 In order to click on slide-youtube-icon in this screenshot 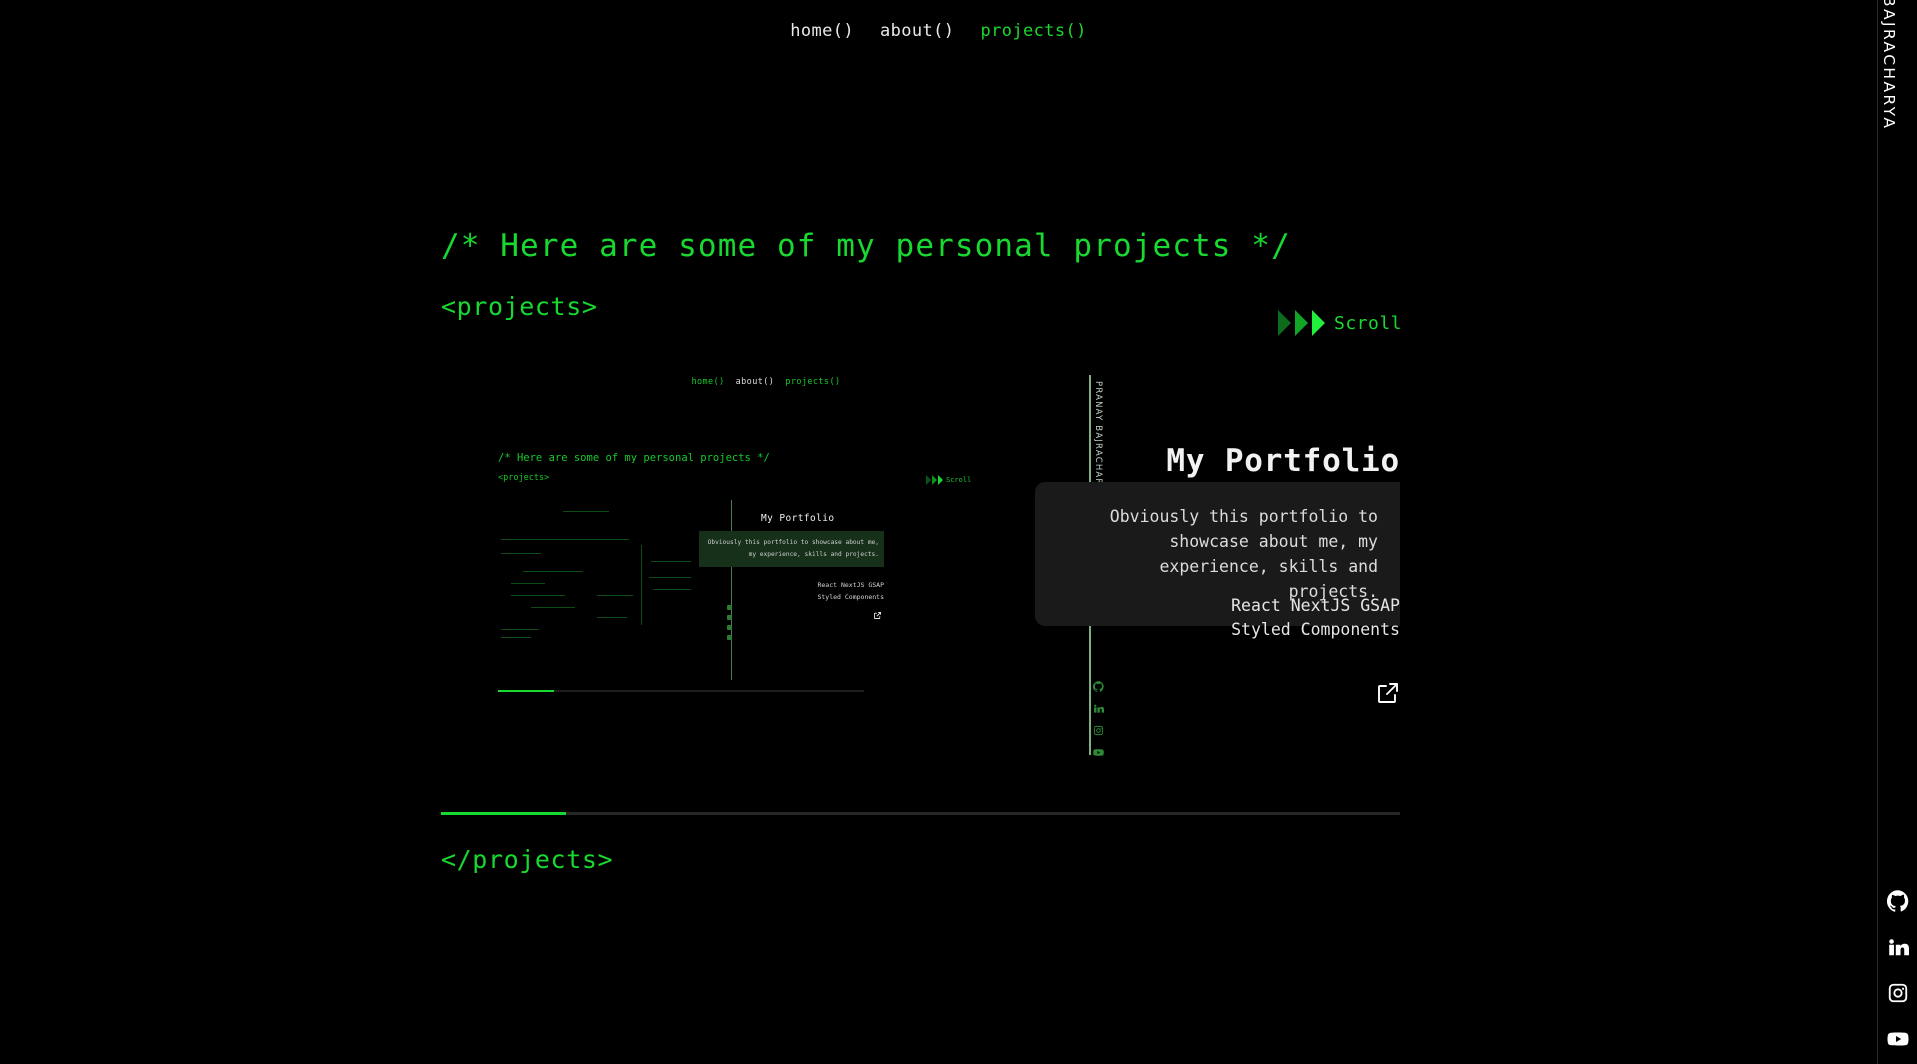, I will do `click(1098, 749)`.